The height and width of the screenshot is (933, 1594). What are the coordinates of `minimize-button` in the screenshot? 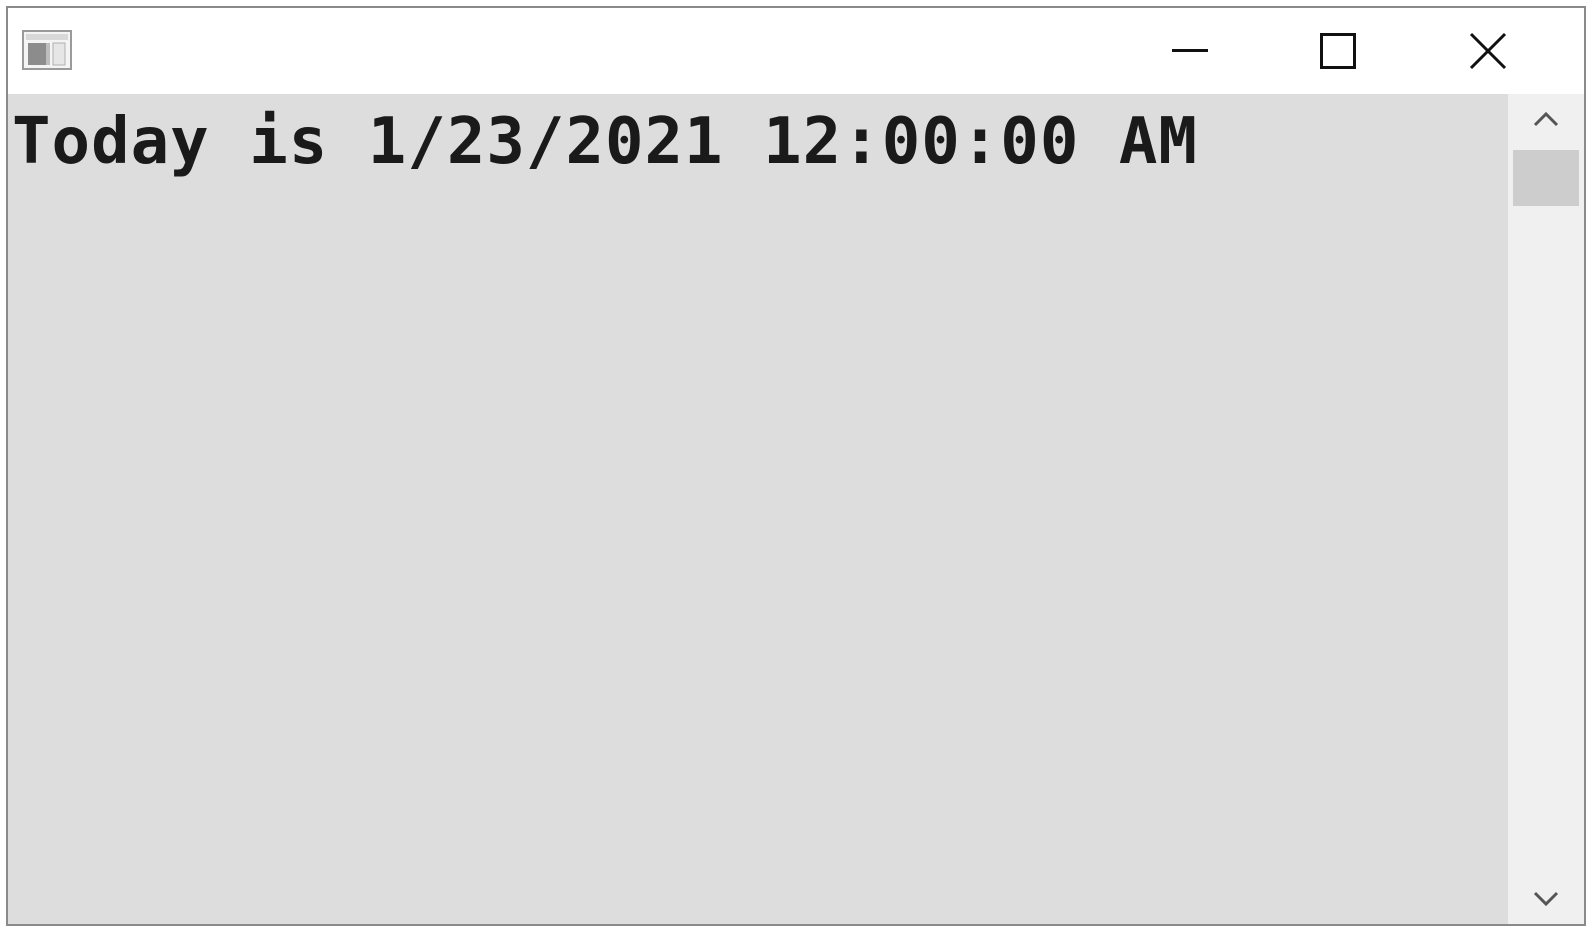 It's located at (1190, 51).